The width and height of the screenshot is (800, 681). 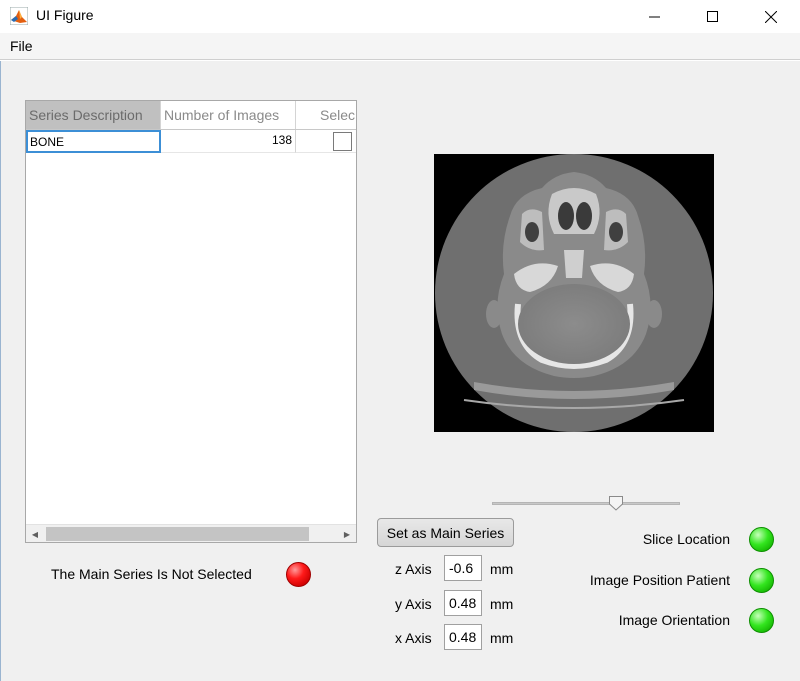 I want to click on table-row: BONE 138, so click(x=191, y=141).